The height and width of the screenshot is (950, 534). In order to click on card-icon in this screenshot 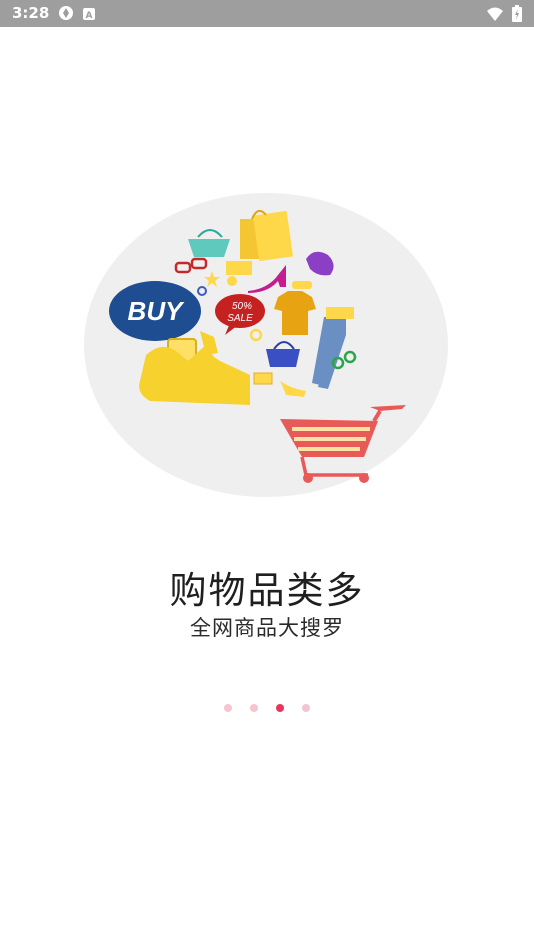, I will do `click(263, 378)`.